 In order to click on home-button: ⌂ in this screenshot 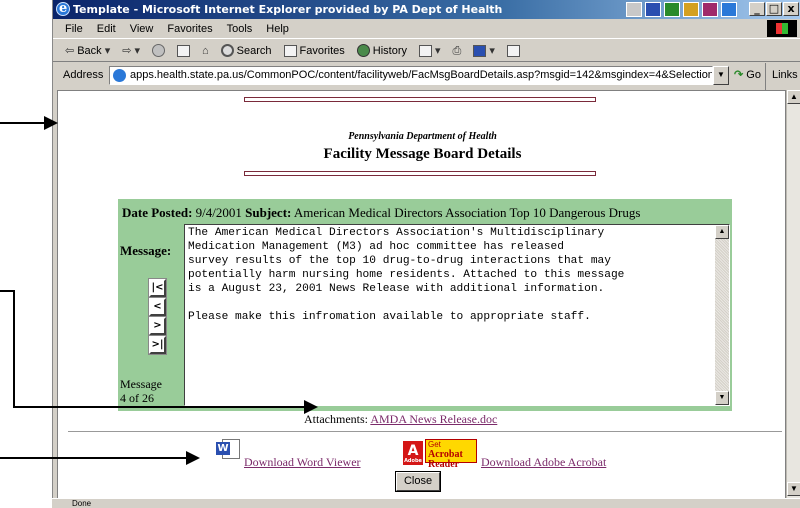, I will do `click(205, 50)`.